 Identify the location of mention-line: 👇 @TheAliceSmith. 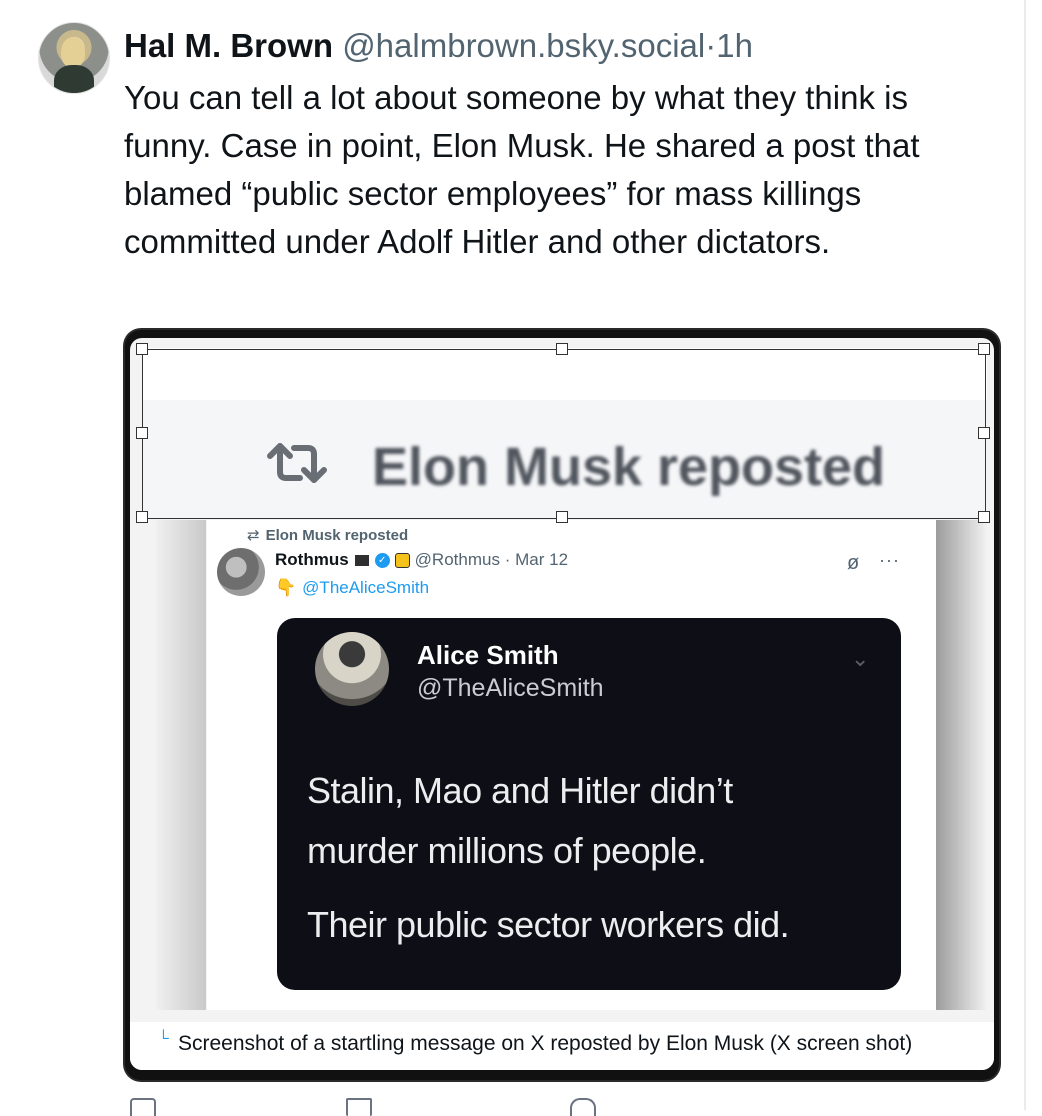
(352, 588).